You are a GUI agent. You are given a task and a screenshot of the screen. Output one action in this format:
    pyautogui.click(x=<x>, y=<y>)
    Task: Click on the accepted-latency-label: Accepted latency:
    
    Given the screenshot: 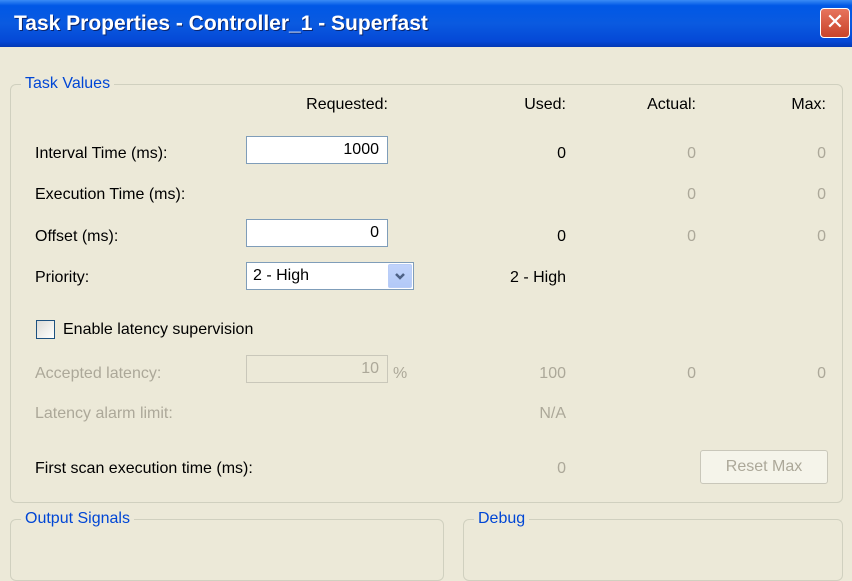 What is the action you would take?
    pyautogui.click(x=98, y=373)
    